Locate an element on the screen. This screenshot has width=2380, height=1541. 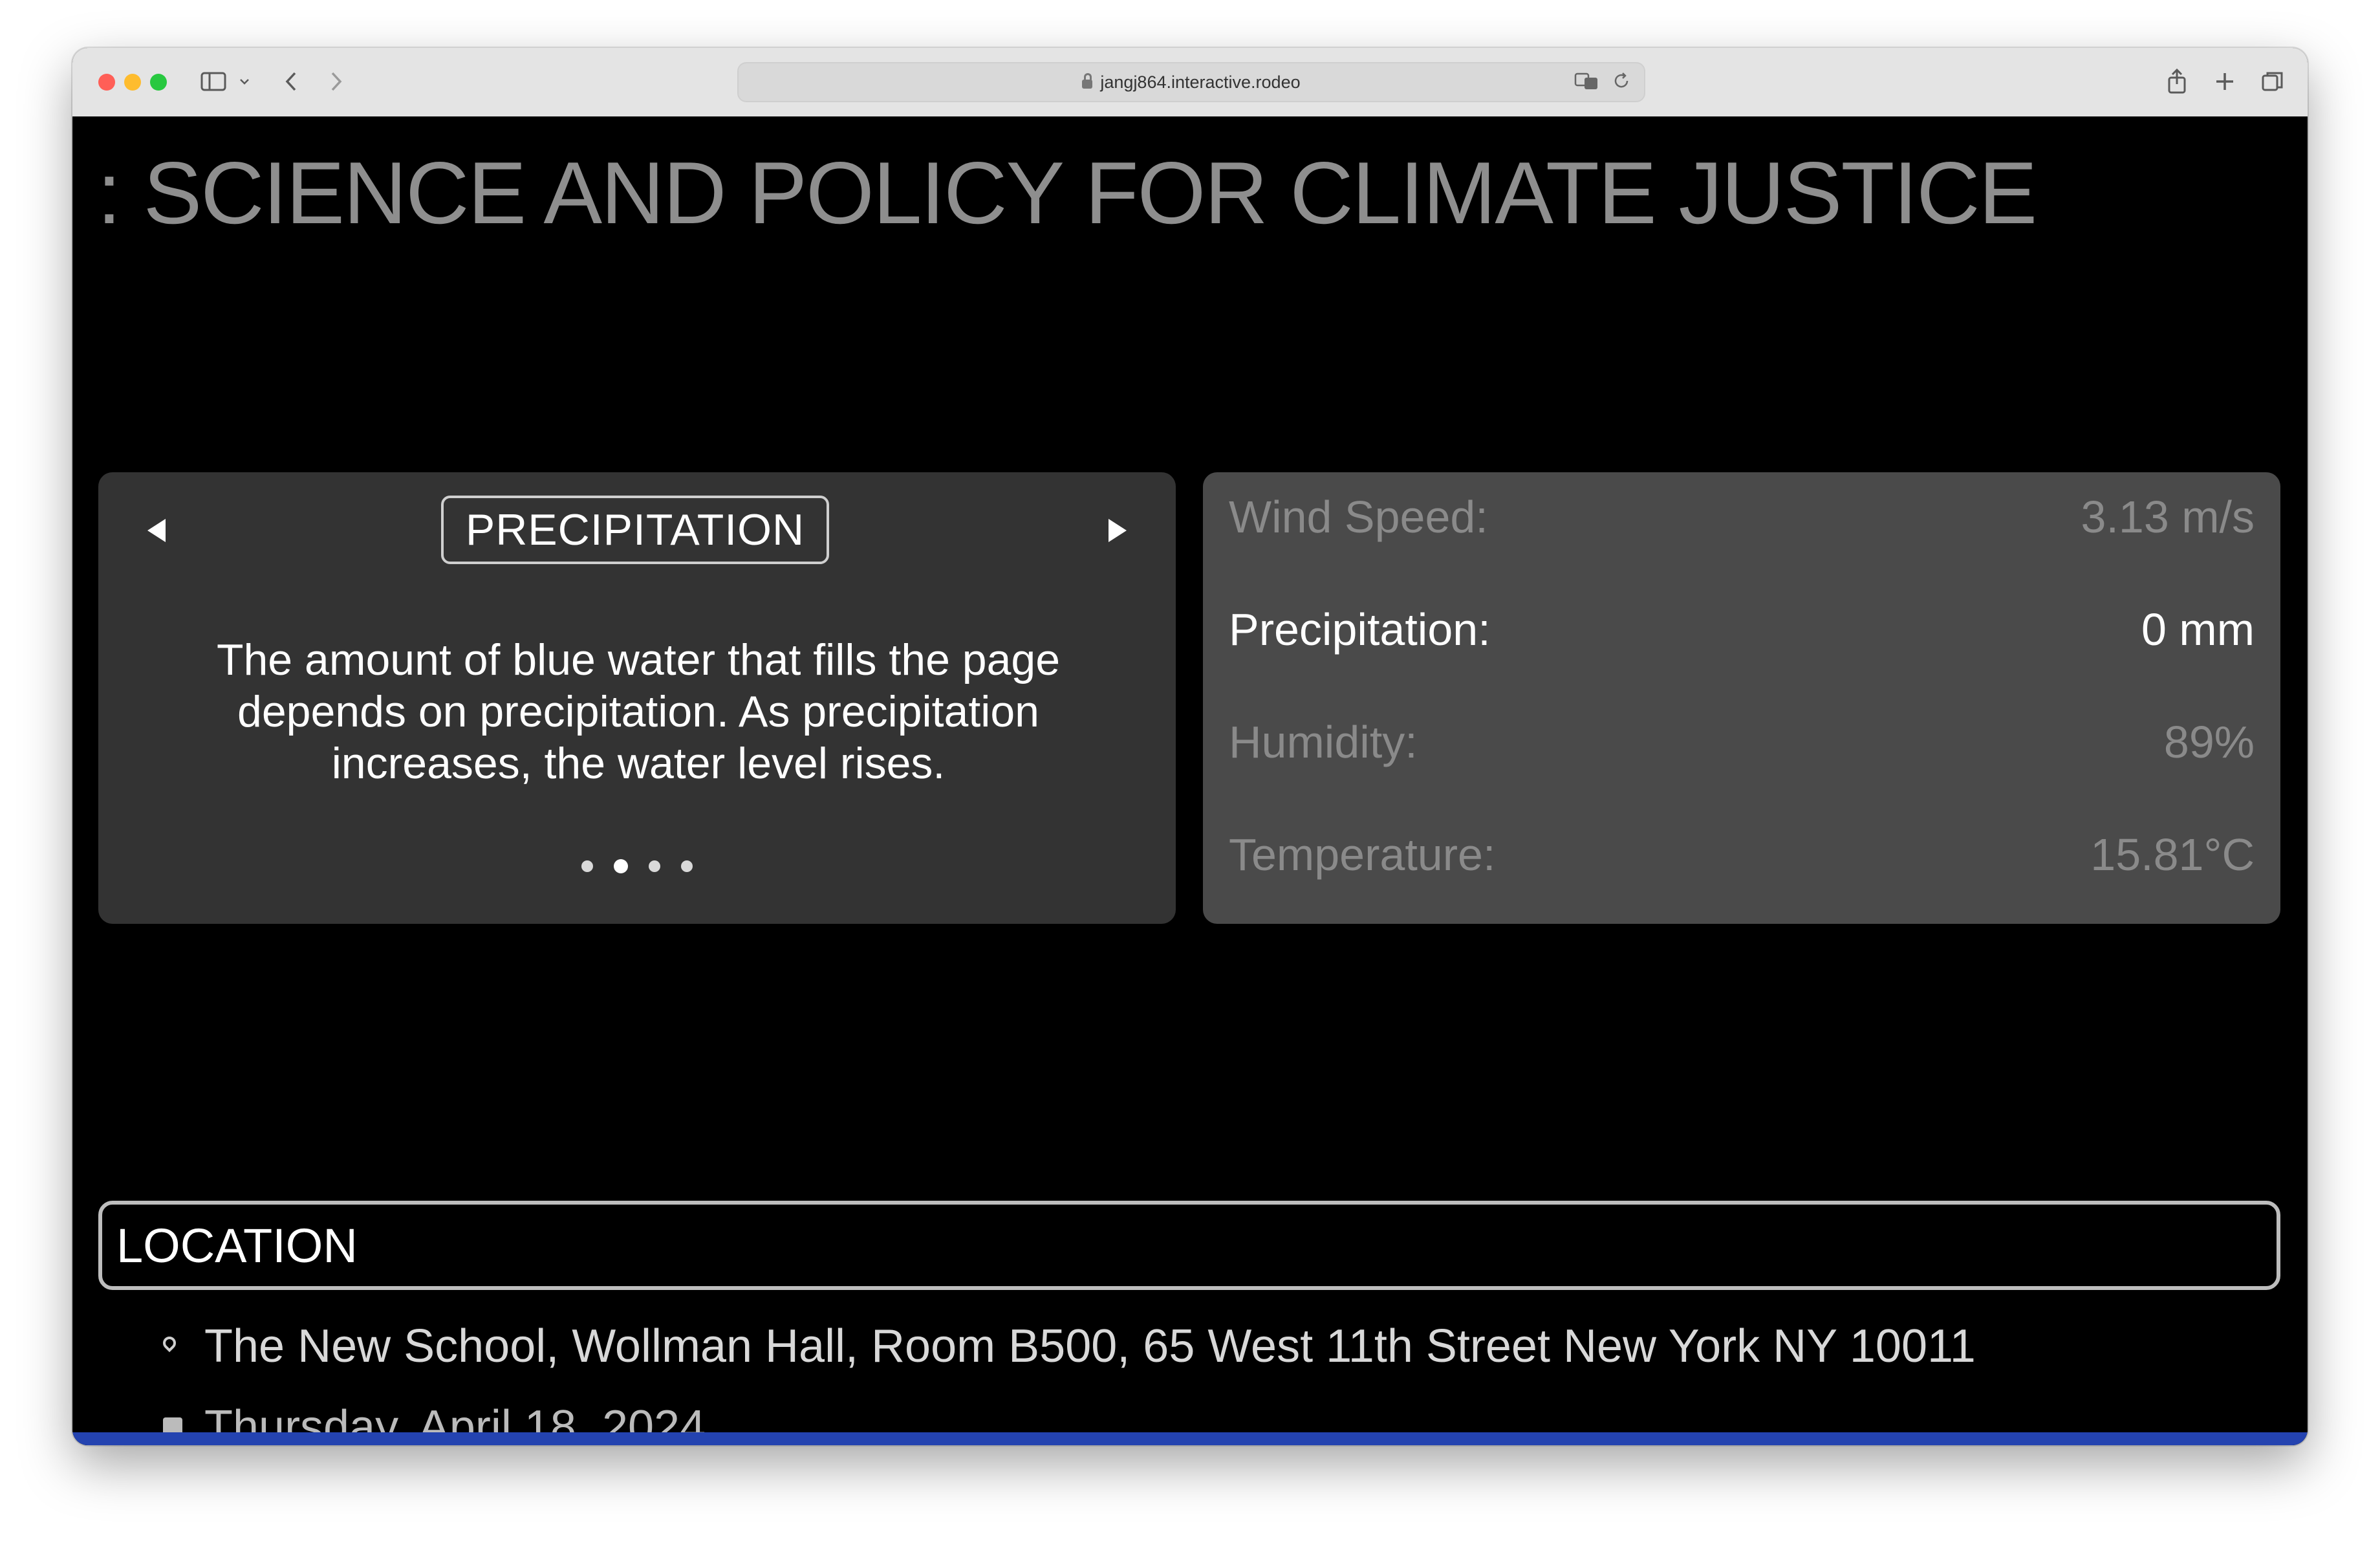
precipitation-label: Precipitation: is located at coordinates (1360, 629).